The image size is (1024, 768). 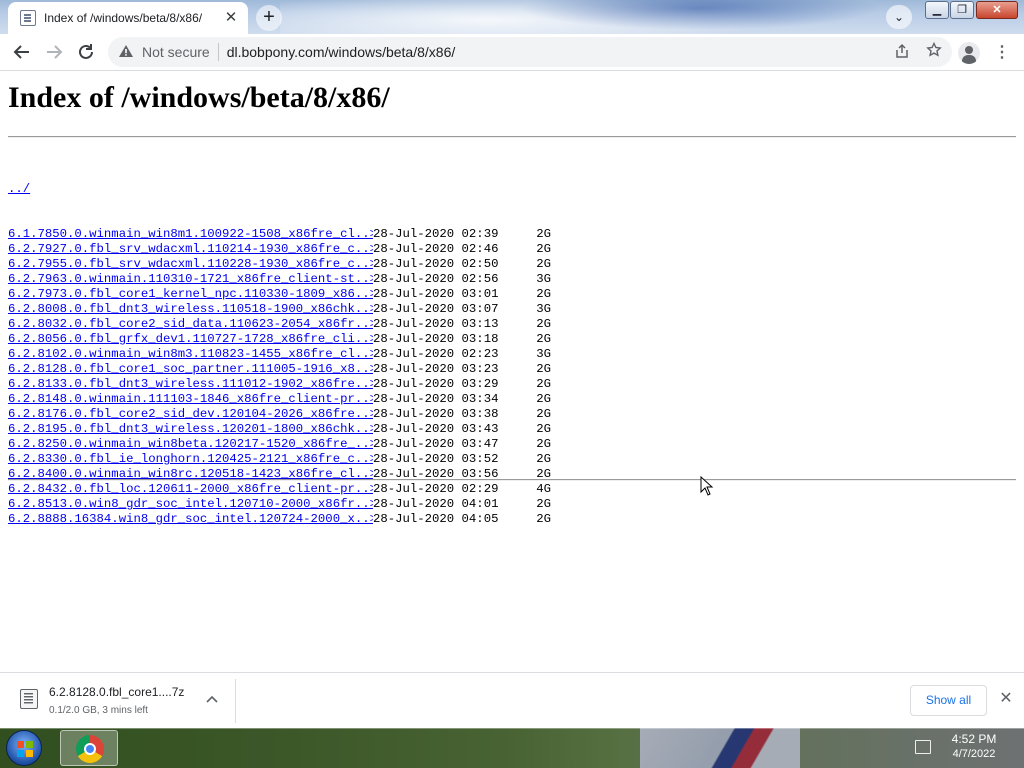 I want to click on mouse-cursor-icon, so click(x=707, y=486).